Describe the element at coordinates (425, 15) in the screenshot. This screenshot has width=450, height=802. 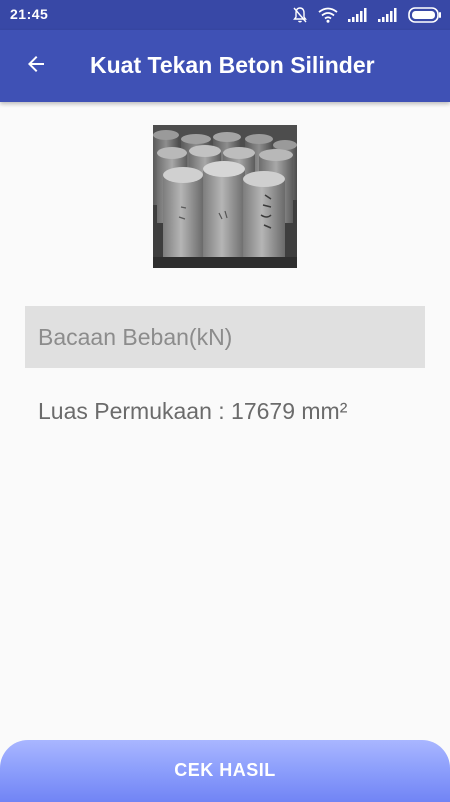
I see `battery-icon` at that location.